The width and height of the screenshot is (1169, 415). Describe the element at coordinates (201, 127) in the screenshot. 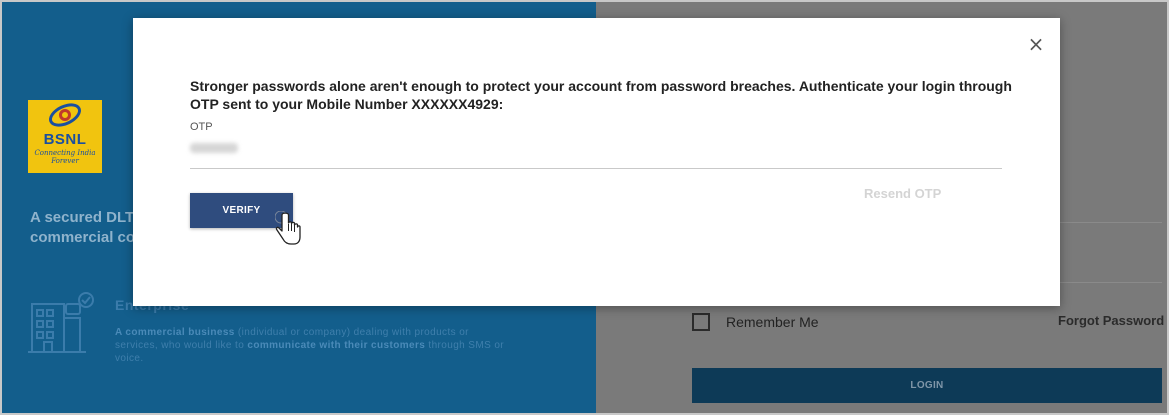

I see `otp-label: OTP` at that location.